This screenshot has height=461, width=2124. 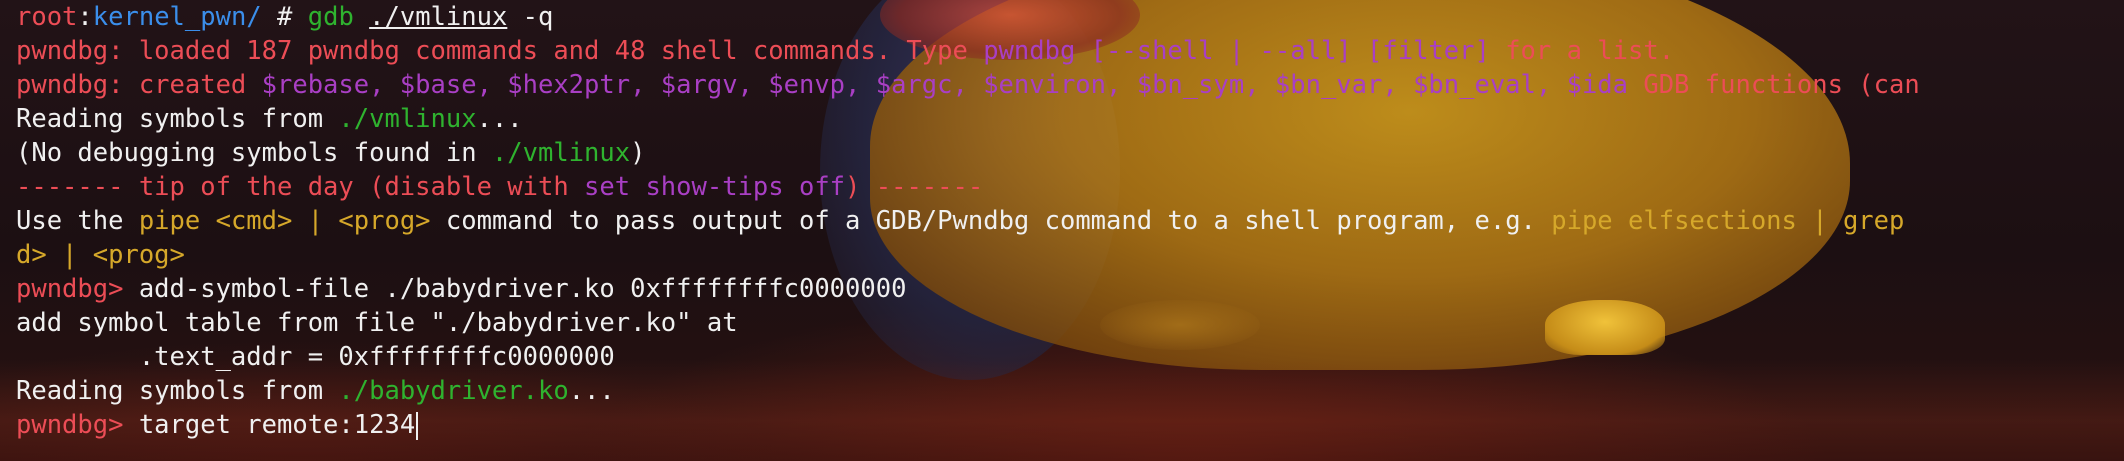 I want to click on reading-file: ./babydriver.ko, so click(x=453, y=391).